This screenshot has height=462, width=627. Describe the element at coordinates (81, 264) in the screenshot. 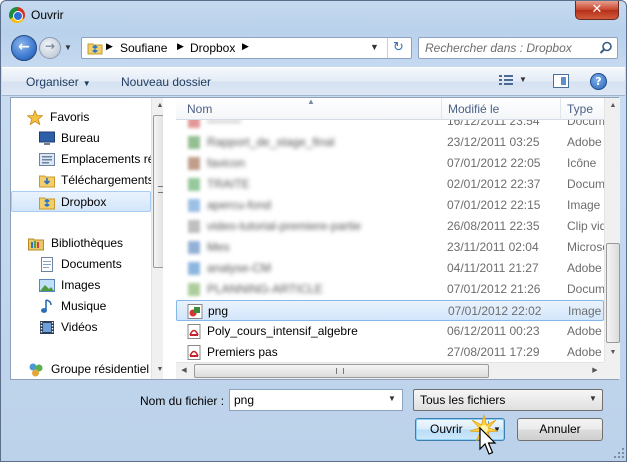

I see `nav-documents: Documents` at that location.